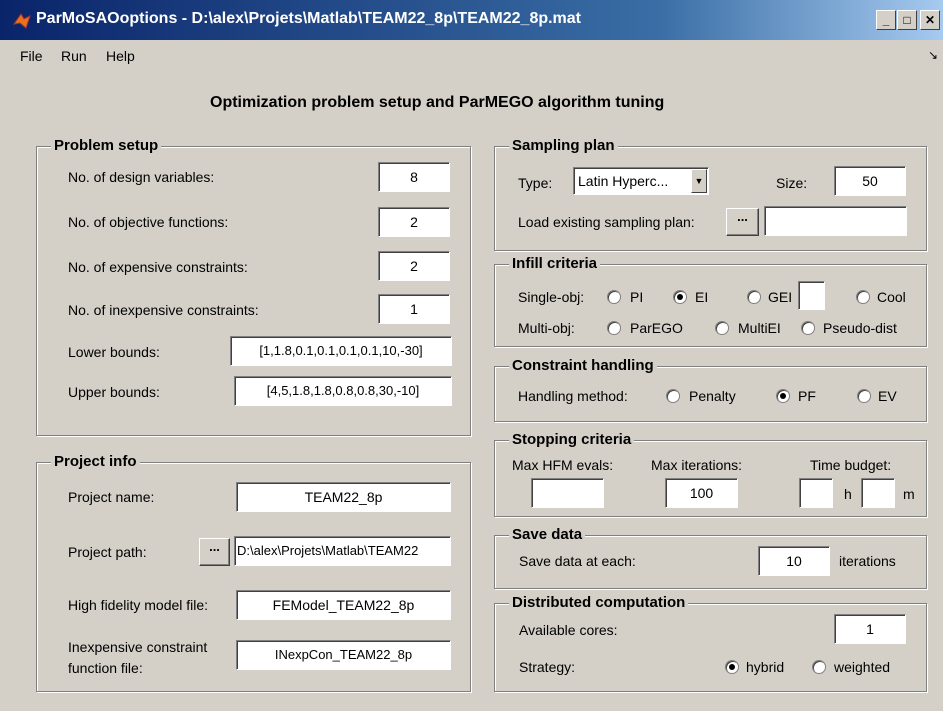 Image resolution: width=943 pixels, height=711 pixels. I want to click on save-data-title: Save data, so click(547, 534).